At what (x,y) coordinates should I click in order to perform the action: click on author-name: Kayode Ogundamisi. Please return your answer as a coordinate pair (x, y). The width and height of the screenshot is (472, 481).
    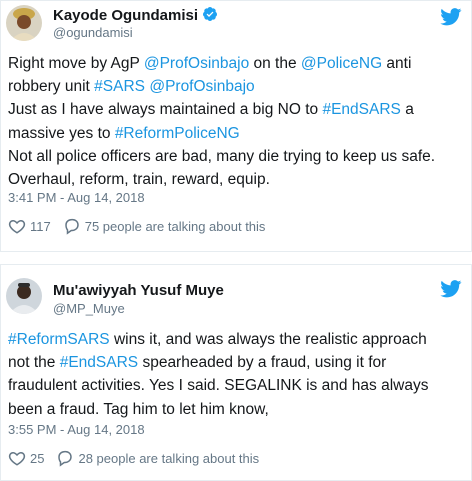
    Looking at the image, I should click on (135, 15).